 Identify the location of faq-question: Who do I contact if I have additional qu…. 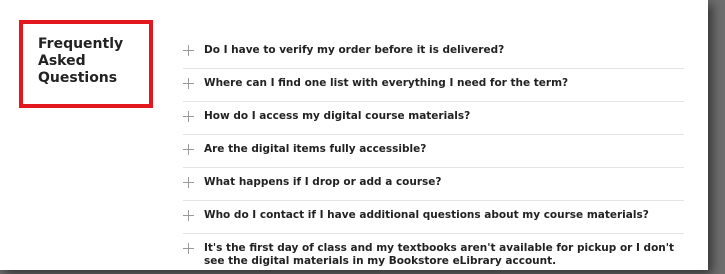
(426, 215).